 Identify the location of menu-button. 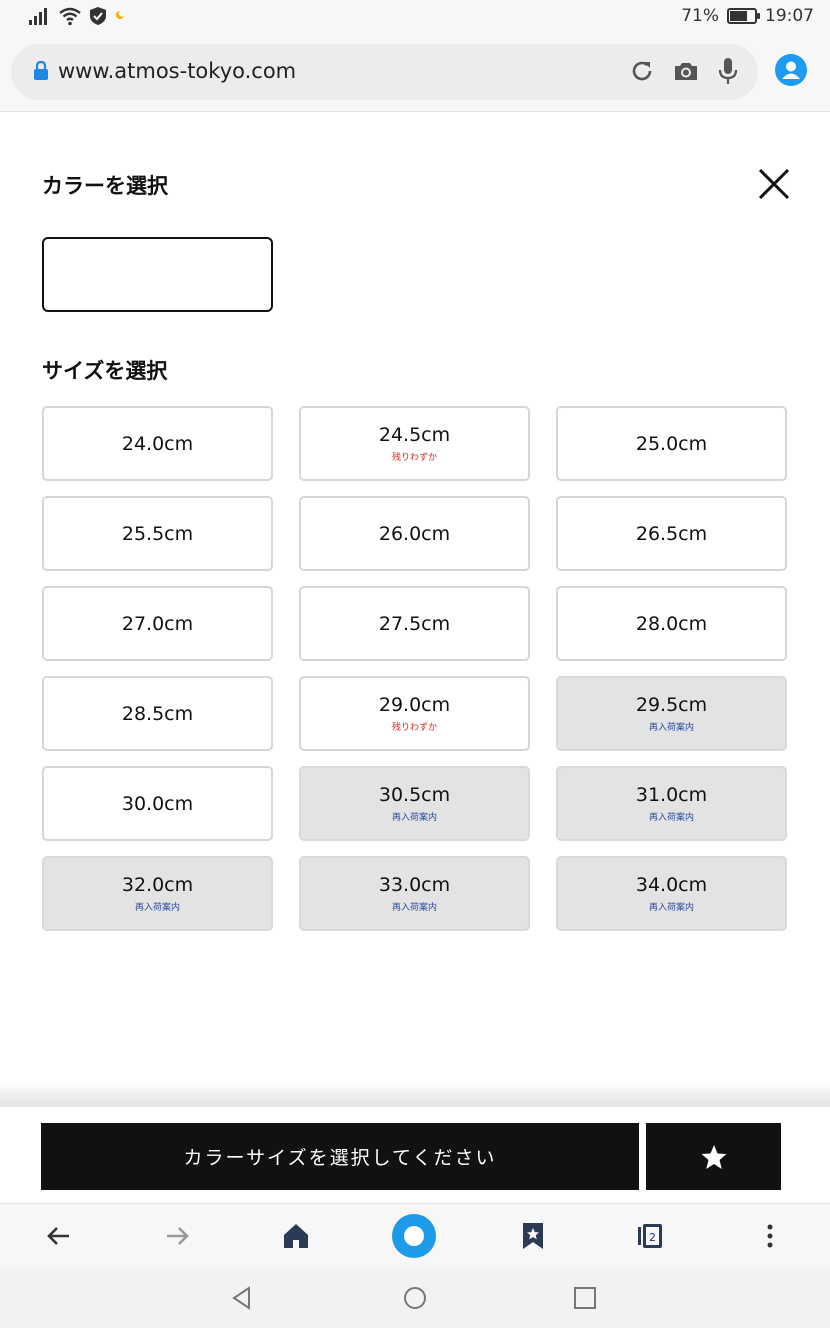
(770, 1236).